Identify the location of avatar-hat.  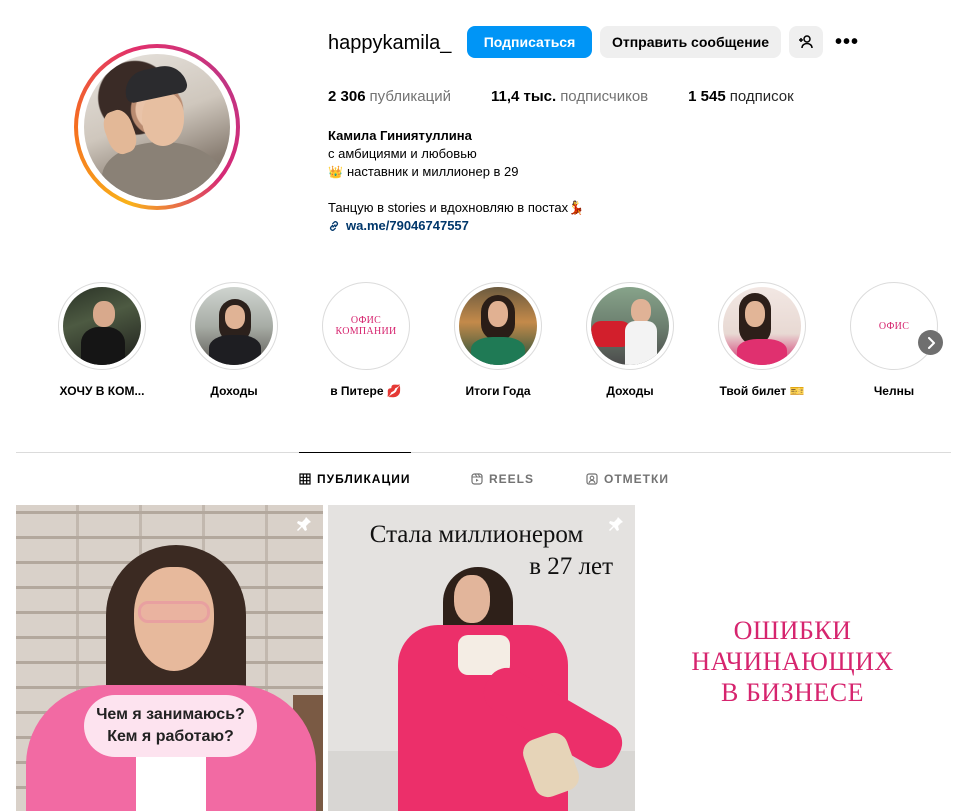
(155, 83).